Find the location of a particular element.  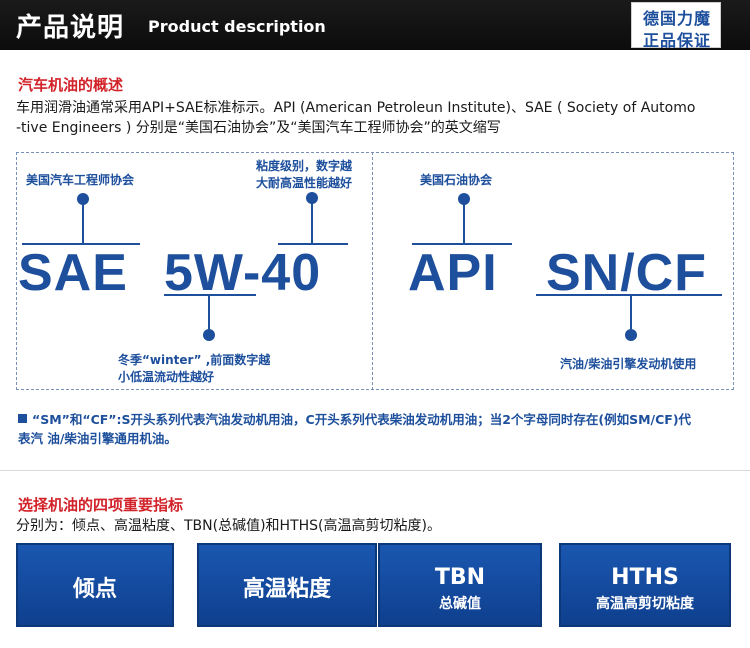

indicator-high-temp-viscosity: 高温粘度 is located at coordinates (287, 585).